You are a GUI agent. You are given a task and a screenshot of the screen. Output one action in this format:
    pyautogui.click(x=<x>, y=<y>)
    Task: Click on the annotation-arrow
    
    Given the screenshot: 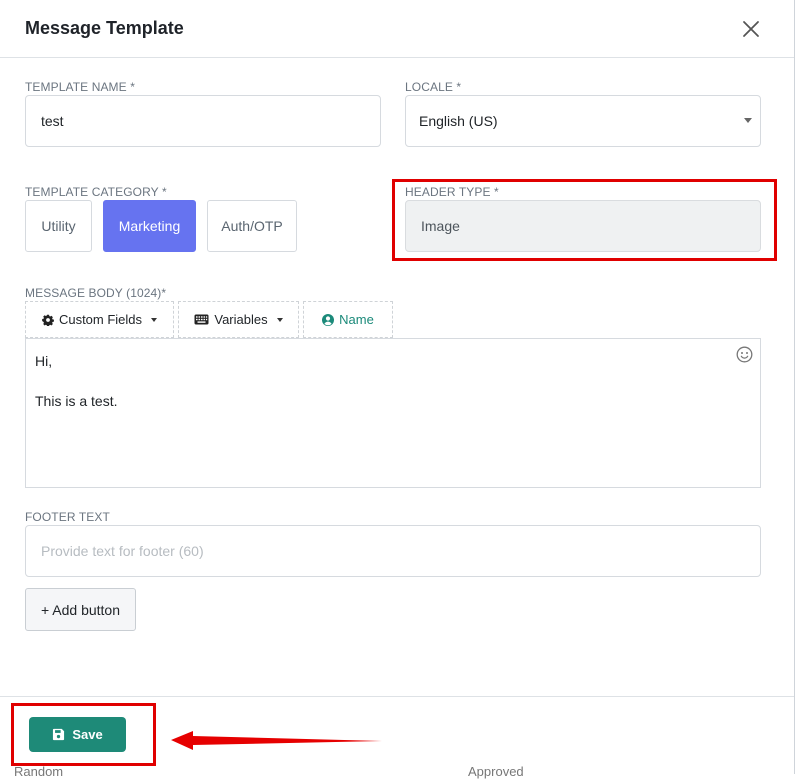 What is the action you would take?
    pyautogui.click(x=277, y=740)
    